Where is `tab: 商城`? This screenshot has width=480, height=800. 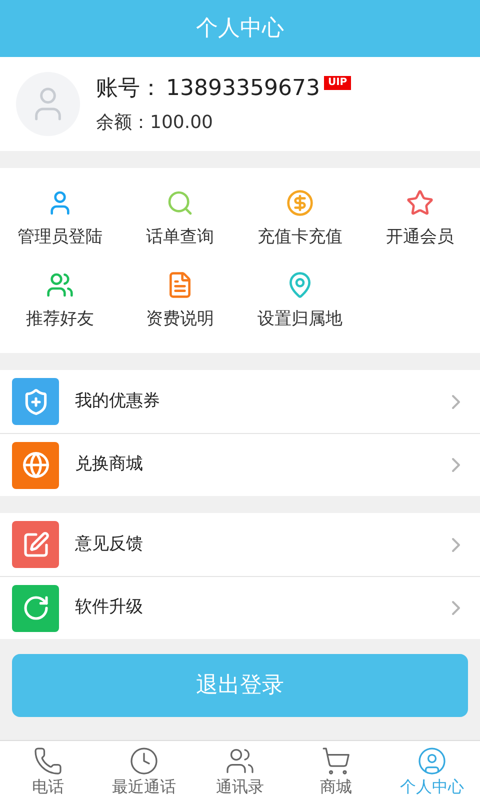 tab: 商城 is located at coordinates (336, 770).